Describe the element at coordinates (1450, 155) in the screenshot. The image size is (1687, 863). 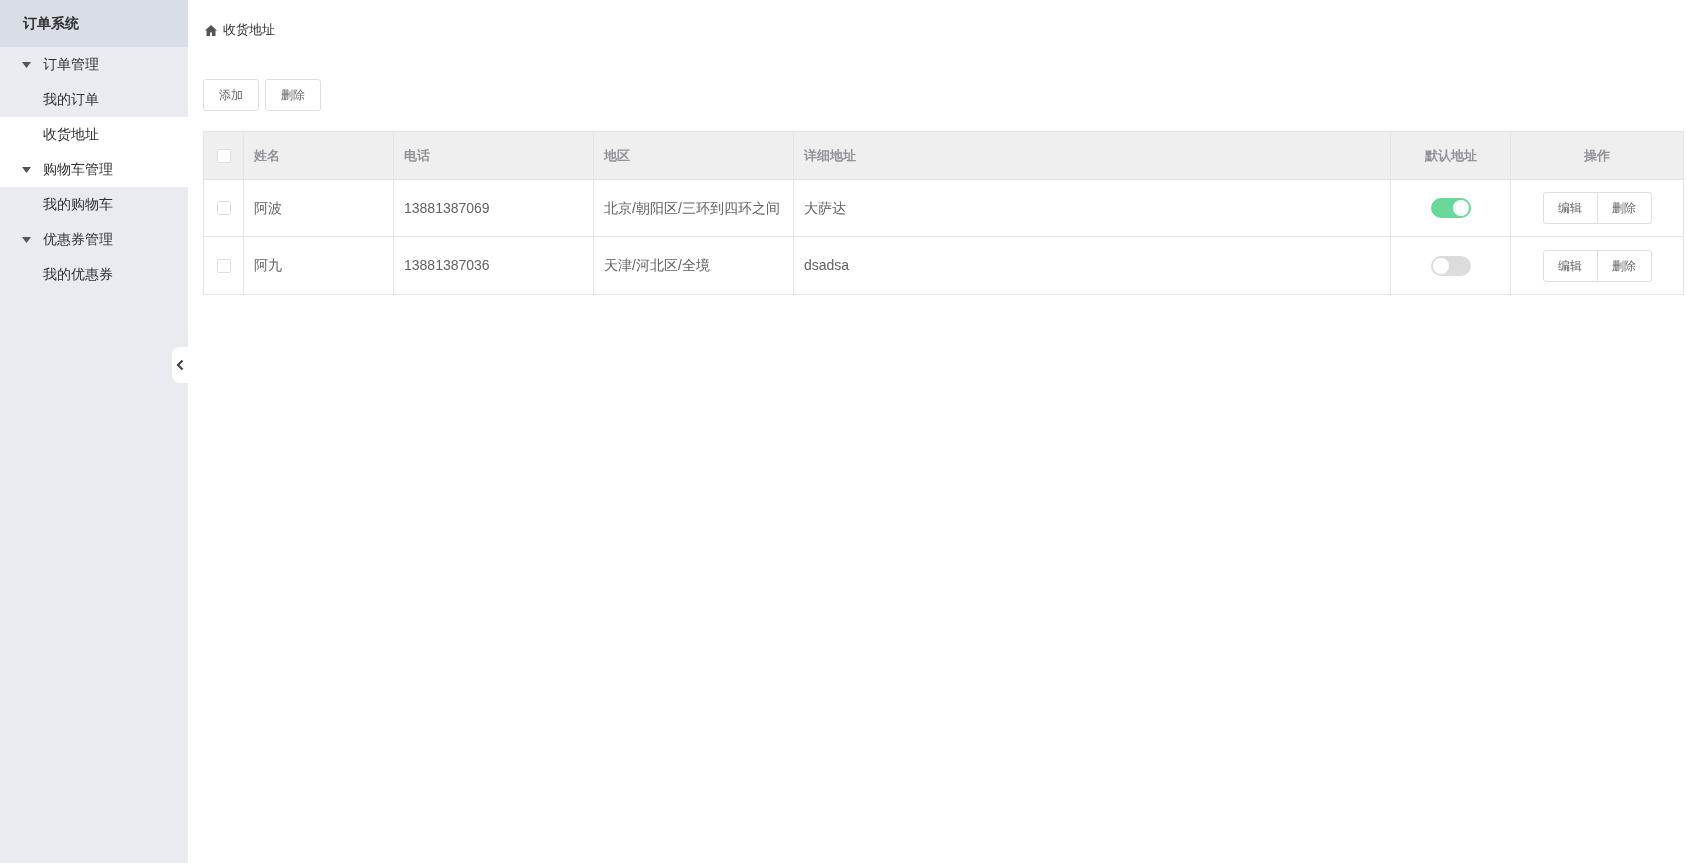
I see `column-header: 默认地址` at that location.